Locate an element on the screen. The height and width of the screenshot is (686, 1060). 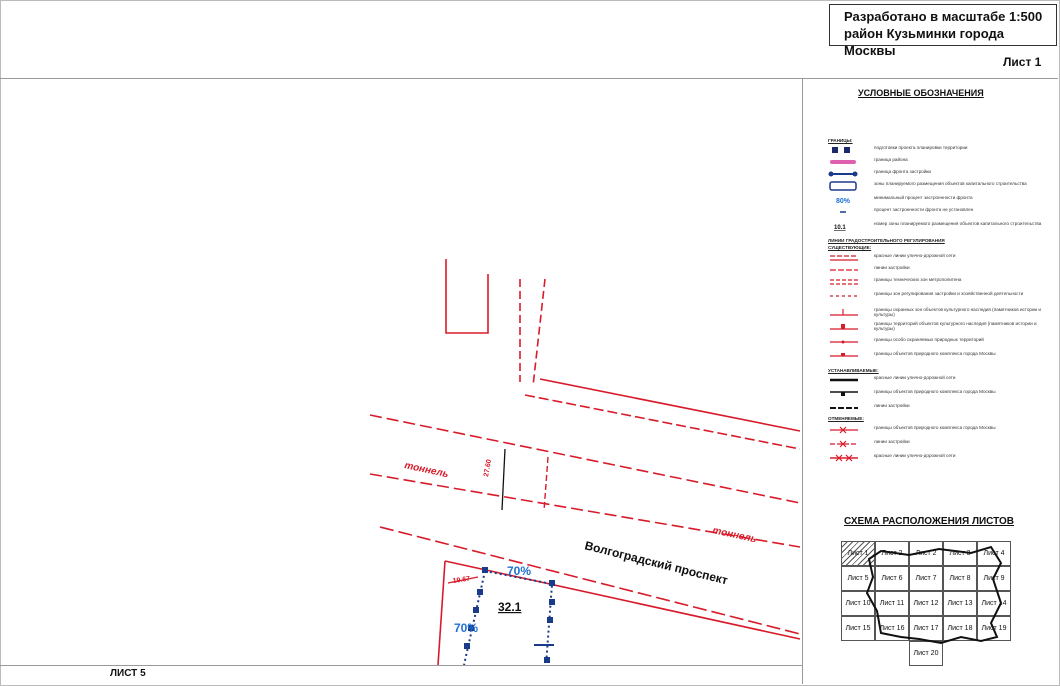
street-name: Волгоградский проспект is located at coordinates (656, 562).